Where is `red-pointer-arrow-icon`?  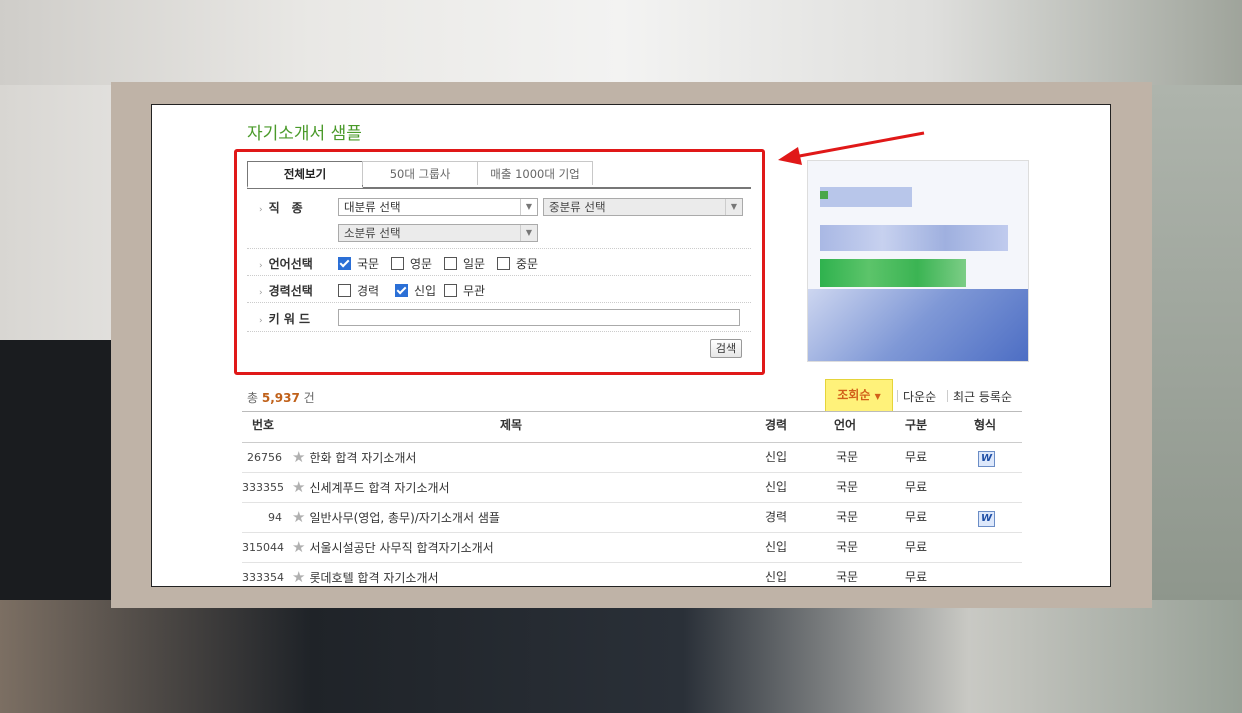
red-pointer-arrow-icon is located at coordinates (851, 148).